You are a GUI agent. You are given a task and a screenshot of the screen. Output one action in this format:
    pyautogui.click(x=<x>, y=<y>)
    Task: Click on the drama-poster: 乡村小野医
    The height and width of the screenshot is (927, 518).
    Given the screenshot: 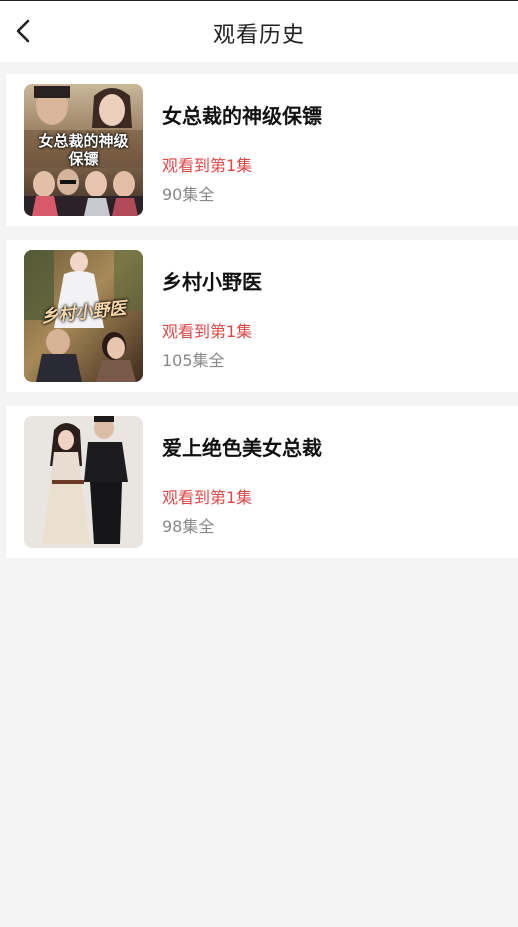 What is the action you would take?
    pyautogui.click(x=83, y=316)
    